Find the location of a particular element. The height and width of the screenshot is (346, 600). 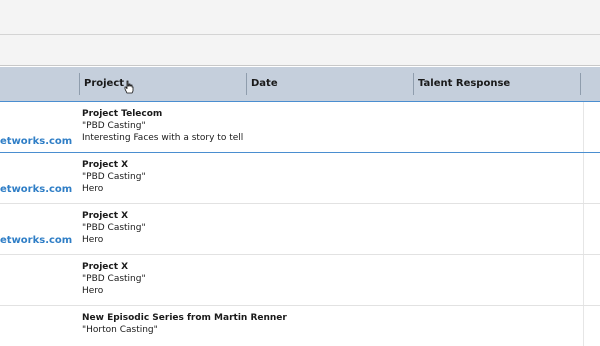

table-row: Project X "PBD Casting" Hero is located at coordinates (300, 280).